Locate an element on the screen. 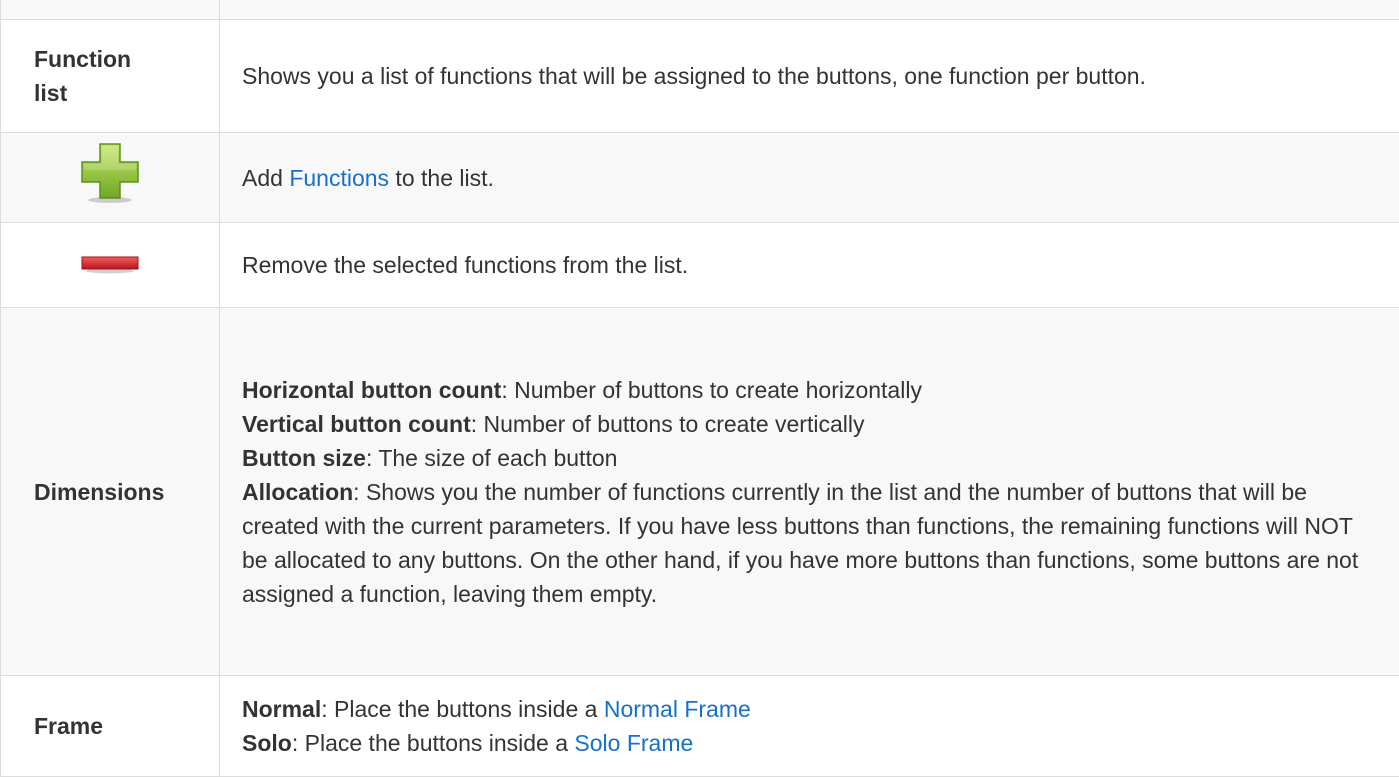 Image resolution: width=1399 pixels, height=777 pixels. dimension-term: Horizontal button count is located at coordinates (371, 390).